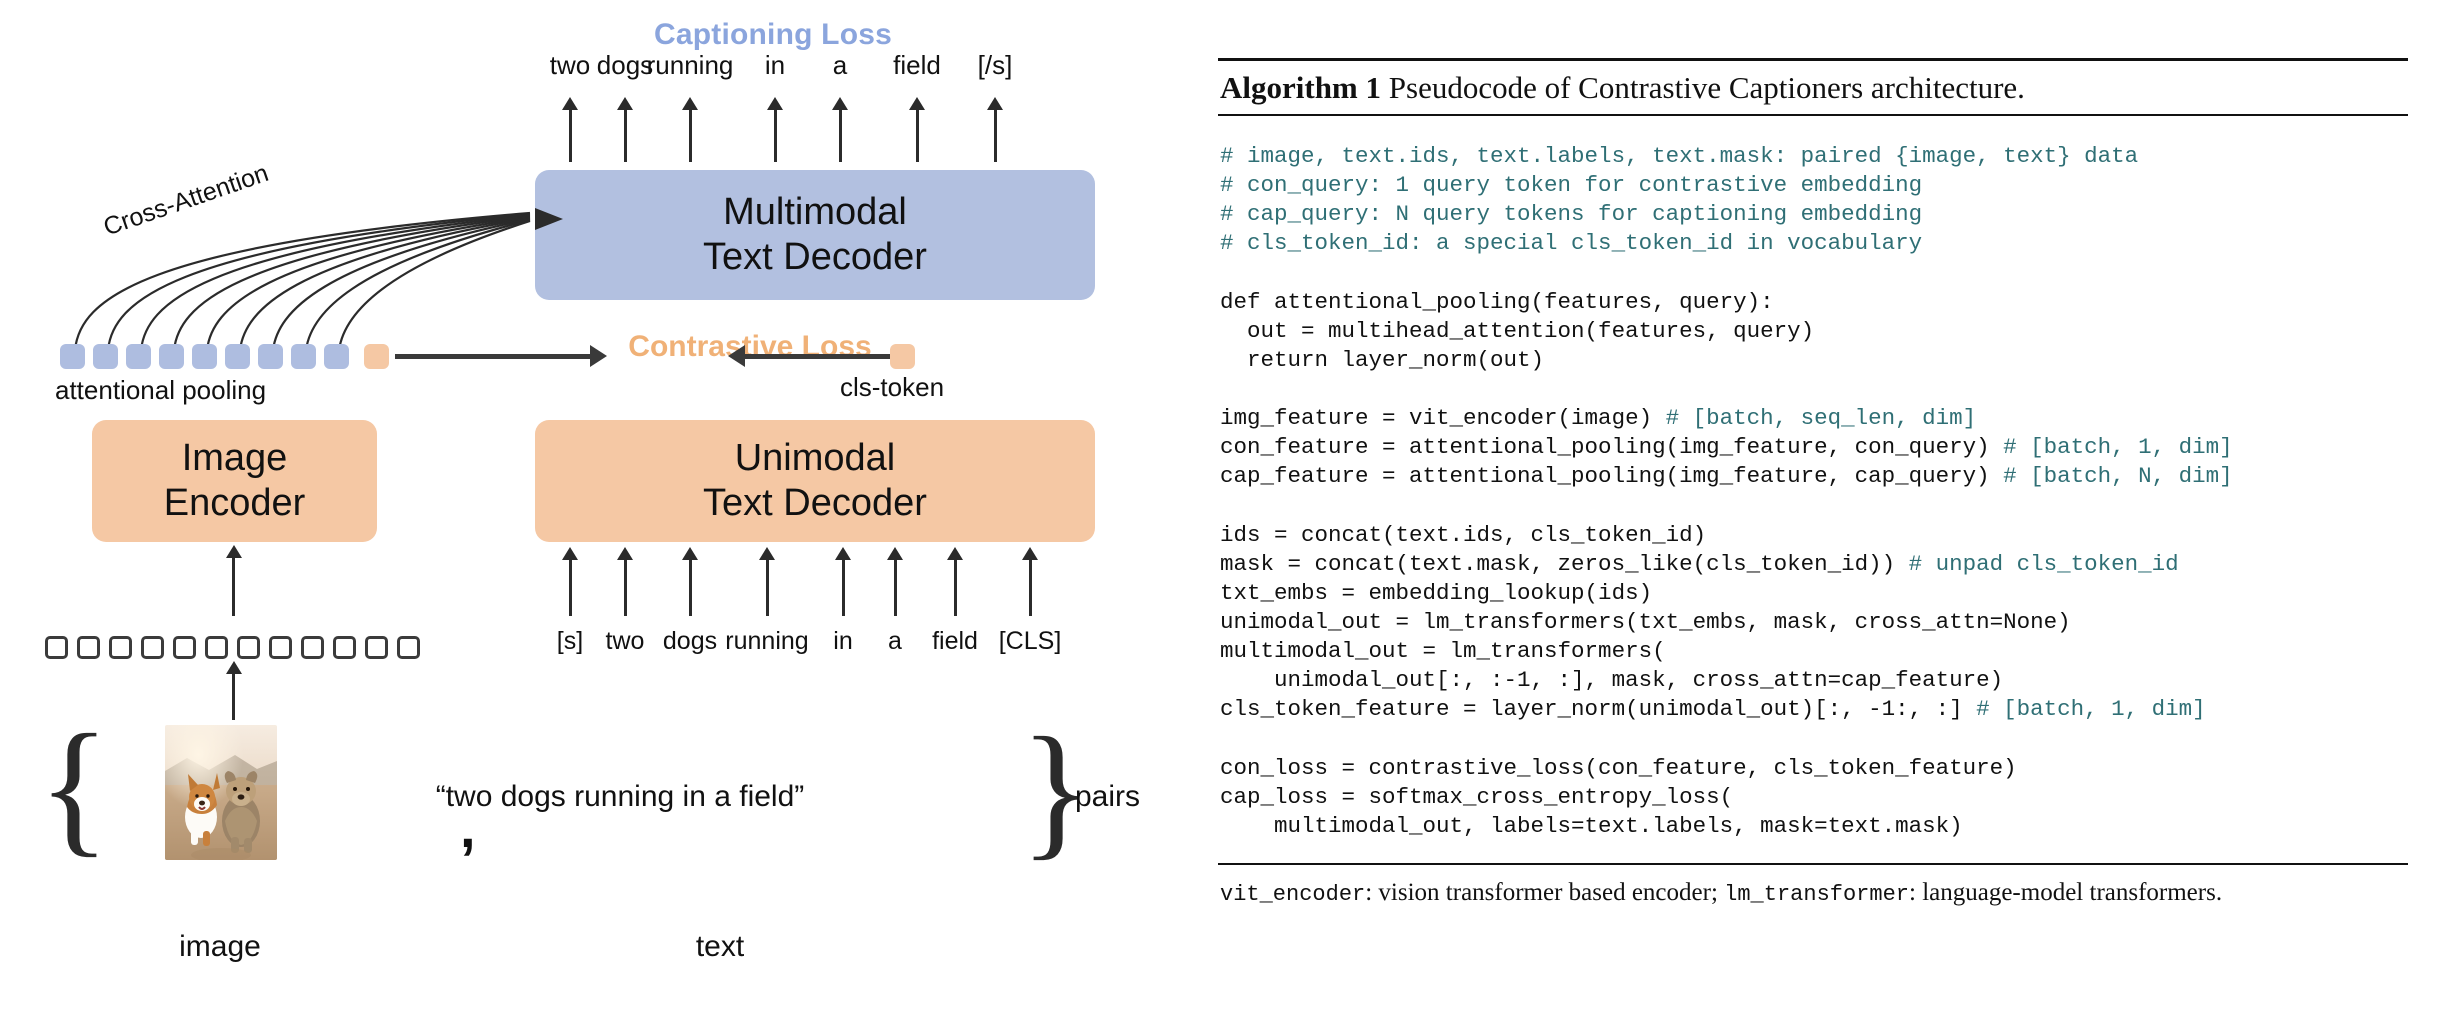  What do you see at coordinates (570, 641) in the screenshot?
I see `text-input-token: [s]` at bounding box center [570, 641].